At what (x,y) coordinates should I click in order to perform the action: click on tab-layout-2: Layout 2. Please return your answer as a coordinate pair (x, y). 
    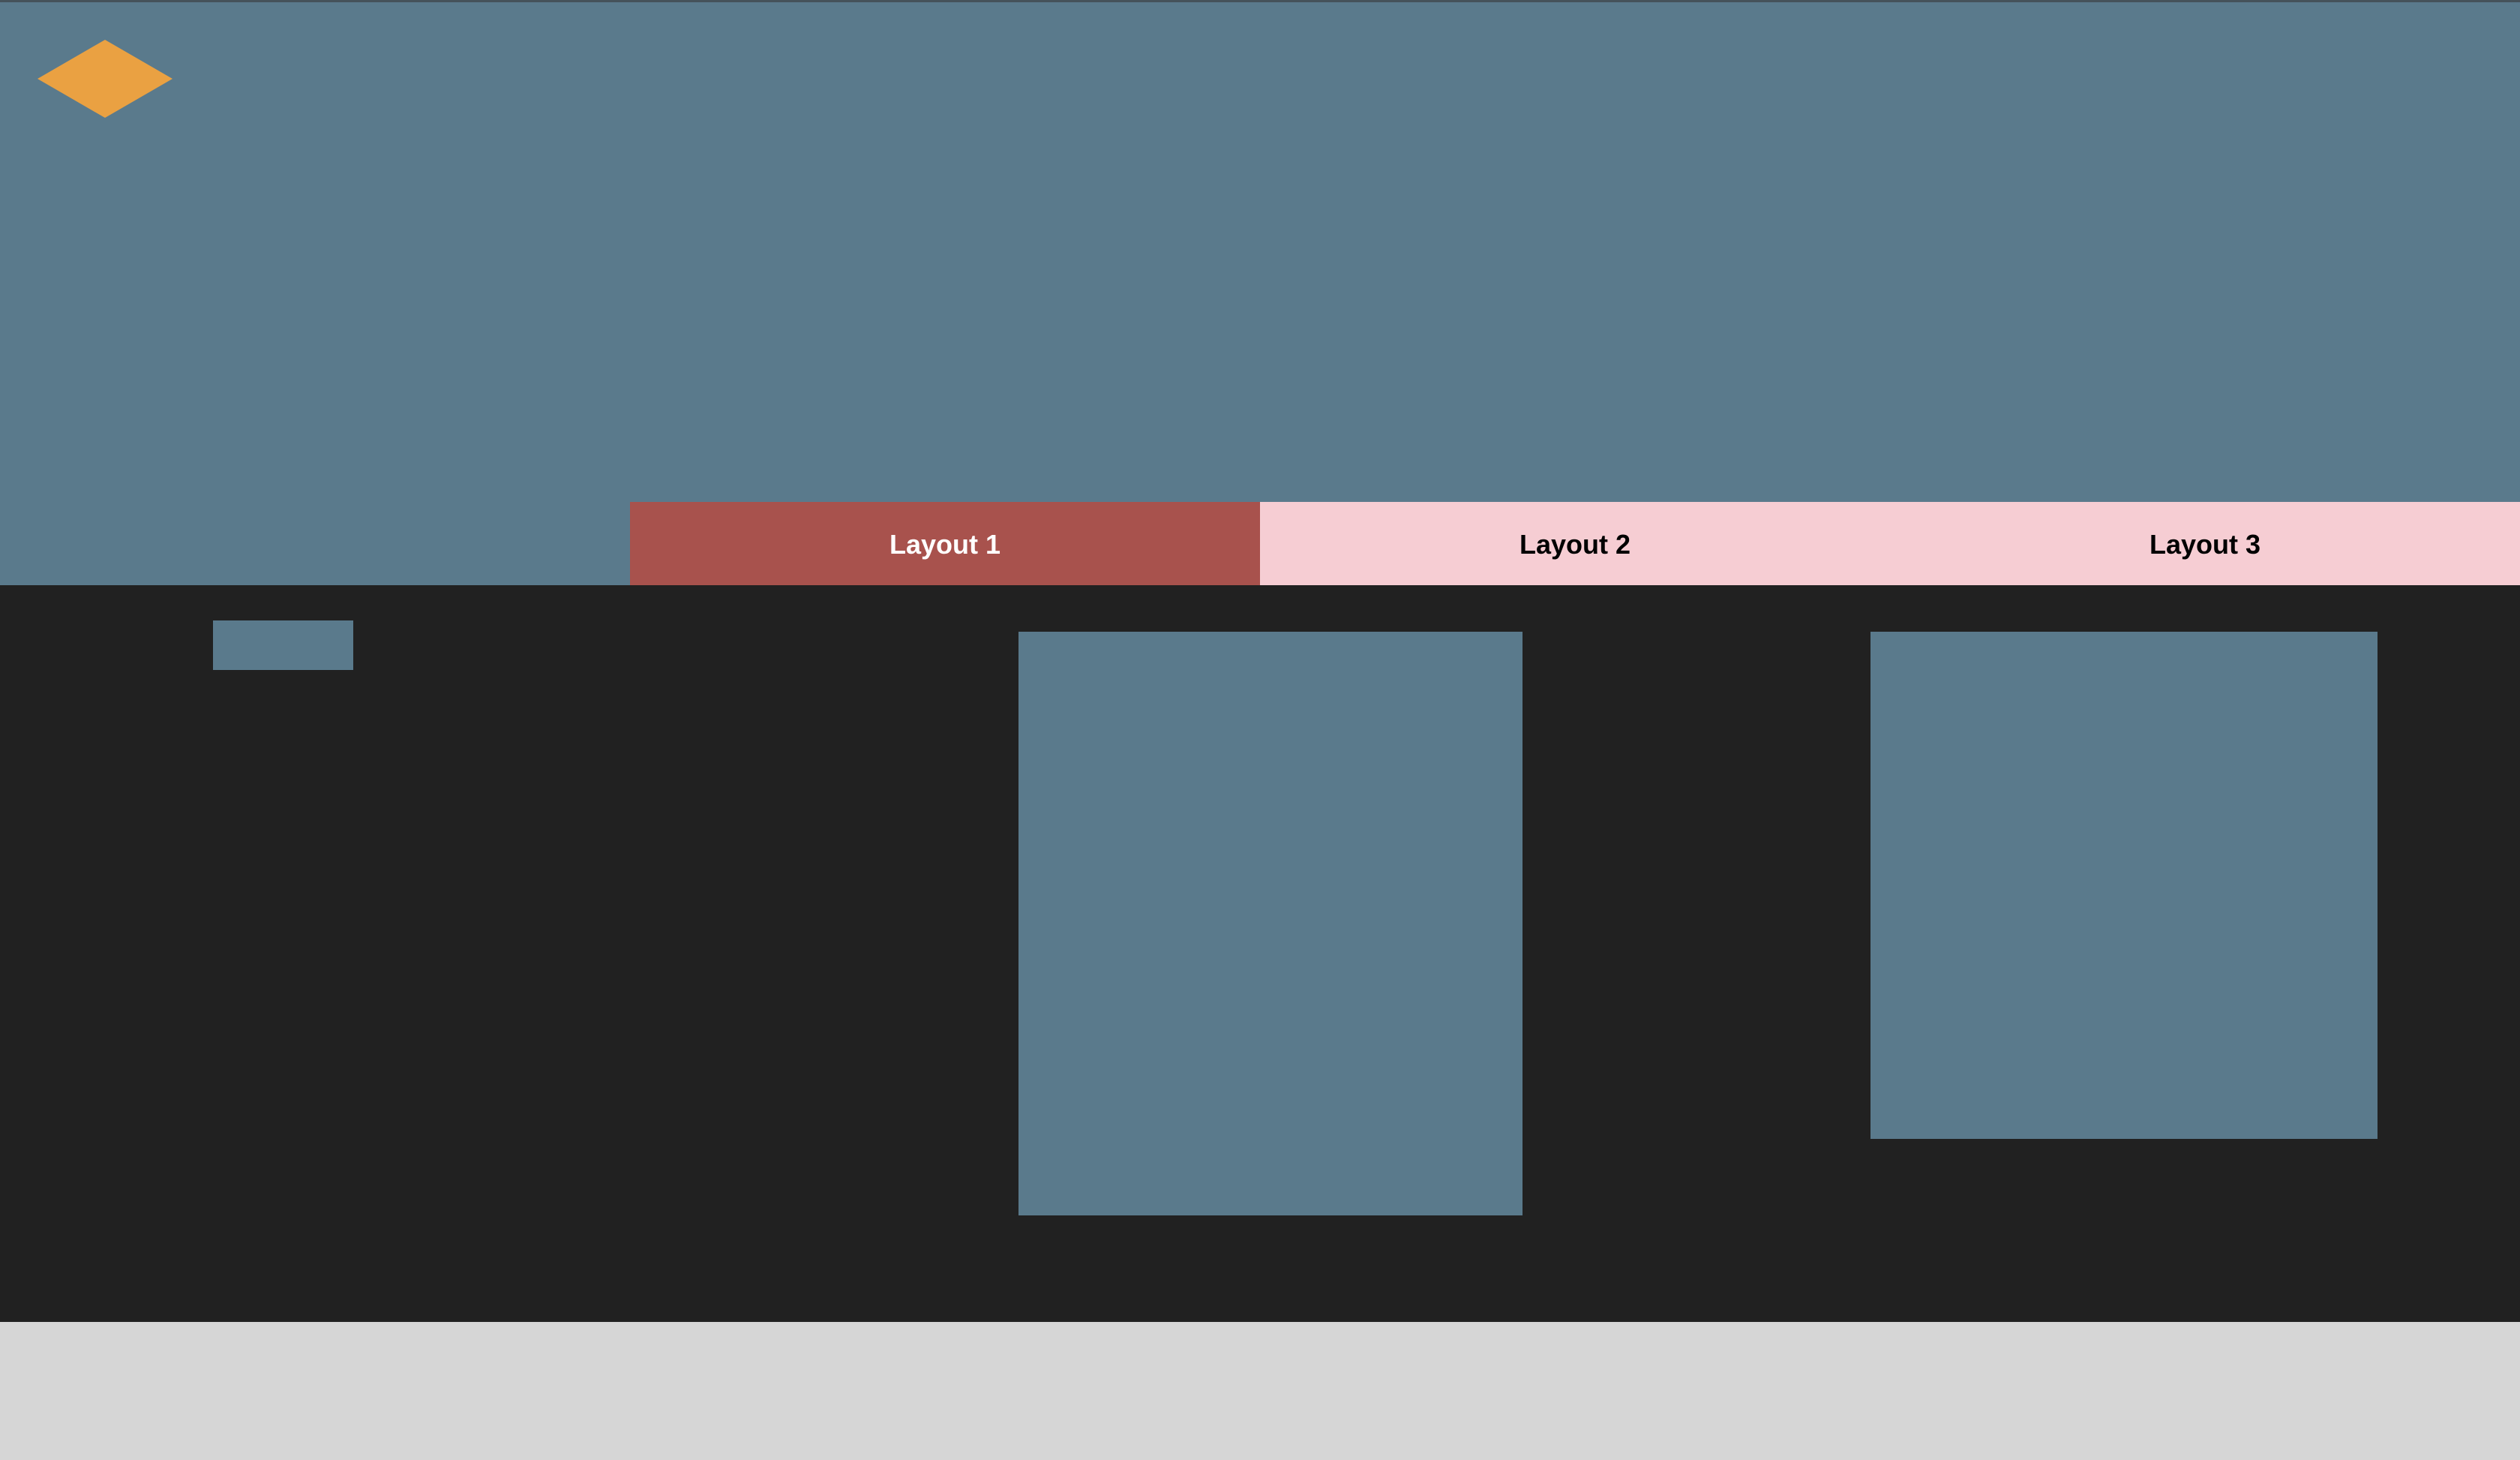
    Looking at the image, I should click on (1575, 544).